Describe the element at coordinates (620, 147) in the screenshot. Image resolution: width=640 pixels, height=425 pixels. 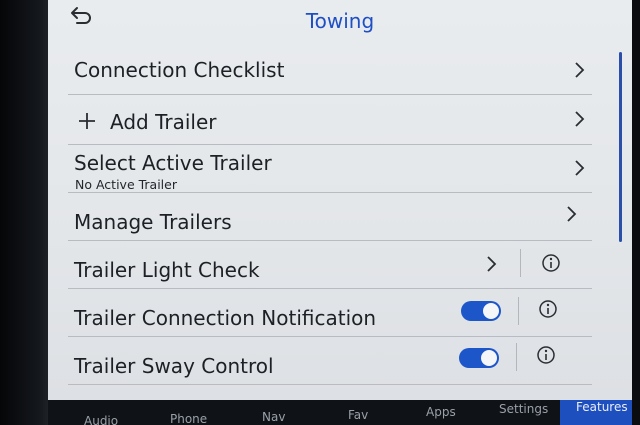
I see `scrollbar` at that location.